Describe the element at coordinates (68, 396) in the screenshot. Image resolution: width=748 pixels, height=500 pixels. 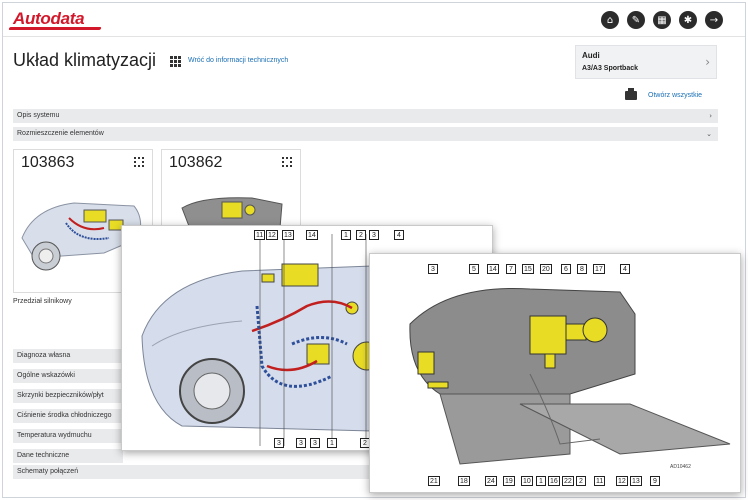
I see `section-fuse-boxes: Skrzynki bezpieczników/płyt` at that location.